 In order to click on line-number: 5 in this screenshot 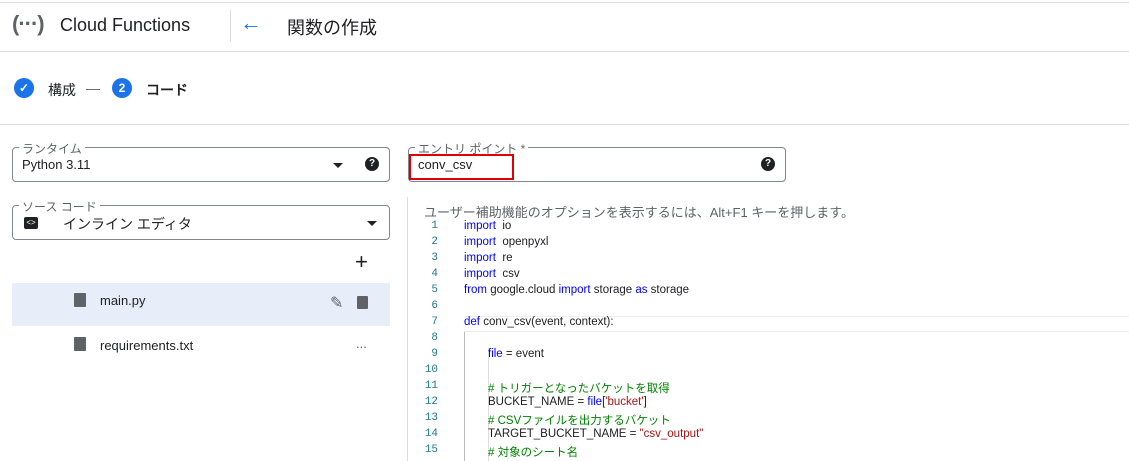, I will do `click(434, 290)`.